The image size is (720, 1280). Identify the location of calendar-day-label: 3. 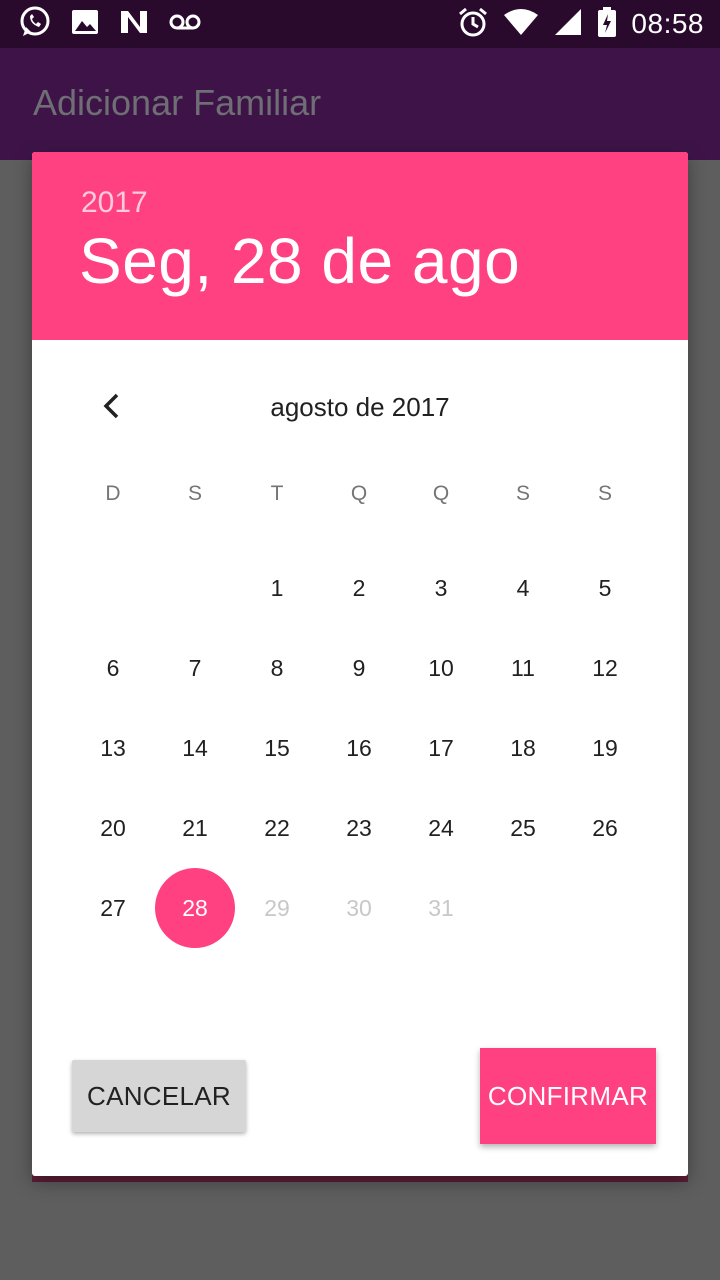
(441, 587).